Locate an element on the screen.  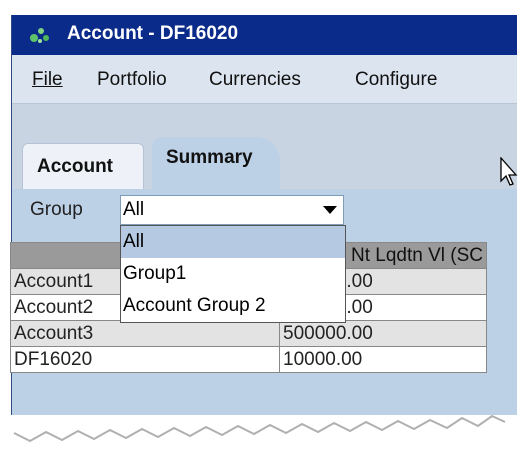
menu-configure: Configure is located at coordinates (396, 80).